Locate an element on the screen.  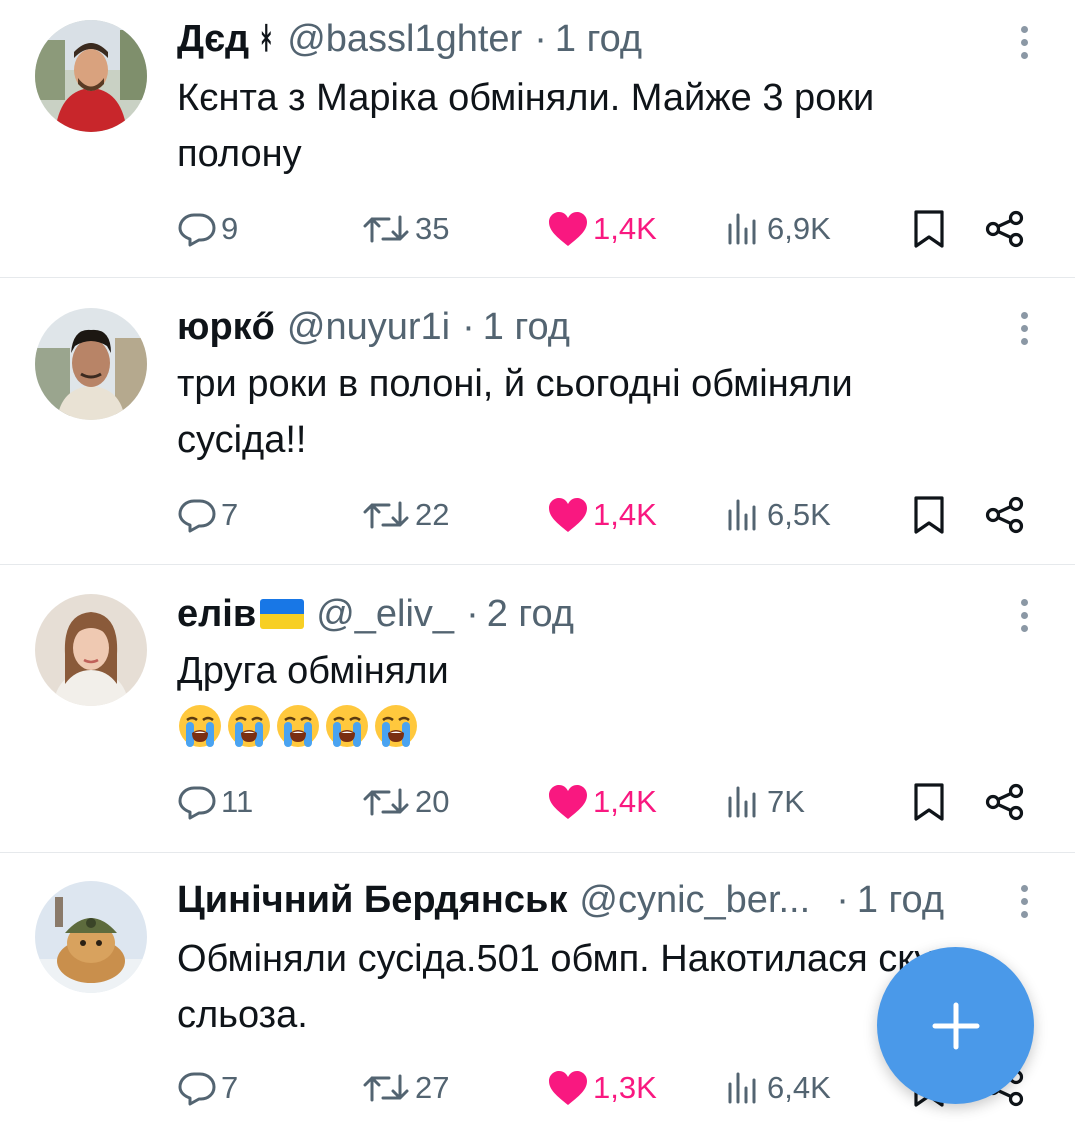
views-button: 6,9K is located at coordinates (778, 229).